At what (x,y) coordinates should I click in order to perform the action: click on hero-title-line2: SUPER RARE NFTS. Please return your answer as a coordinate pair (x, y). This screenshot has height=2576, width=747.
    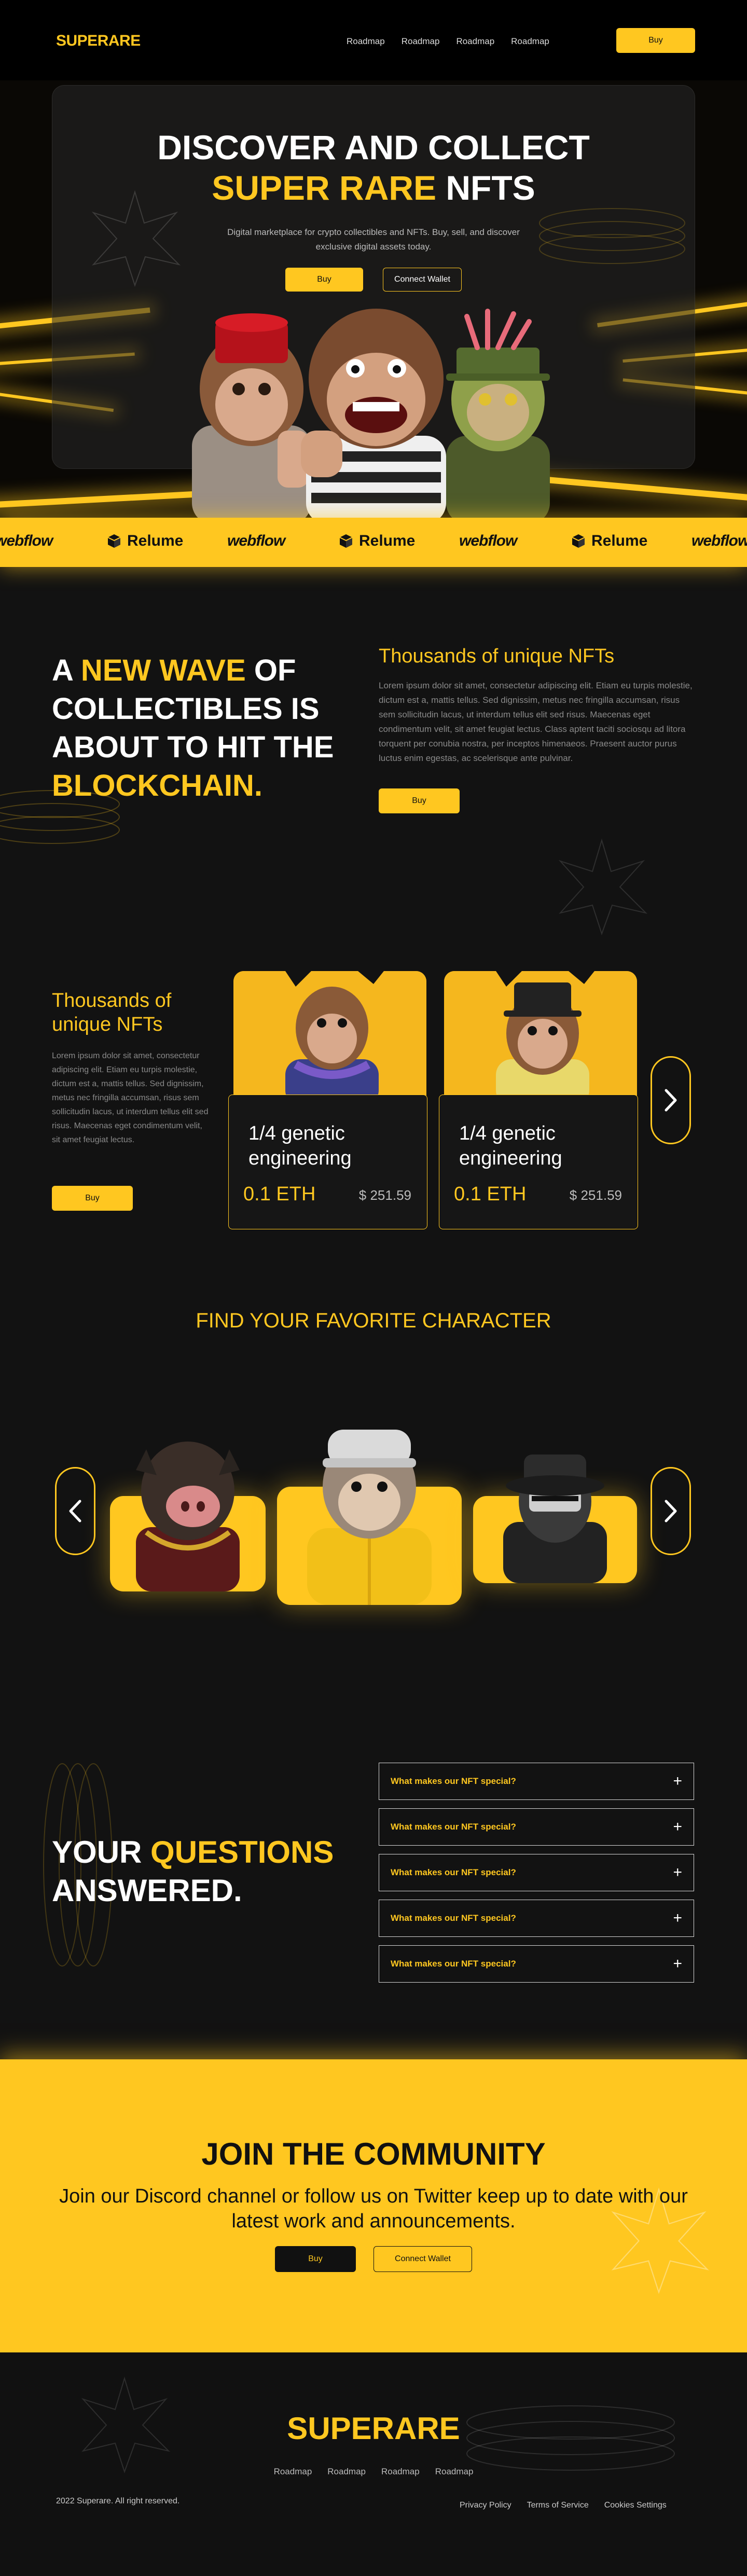
    Looking at the image, I should click on (374, 187).